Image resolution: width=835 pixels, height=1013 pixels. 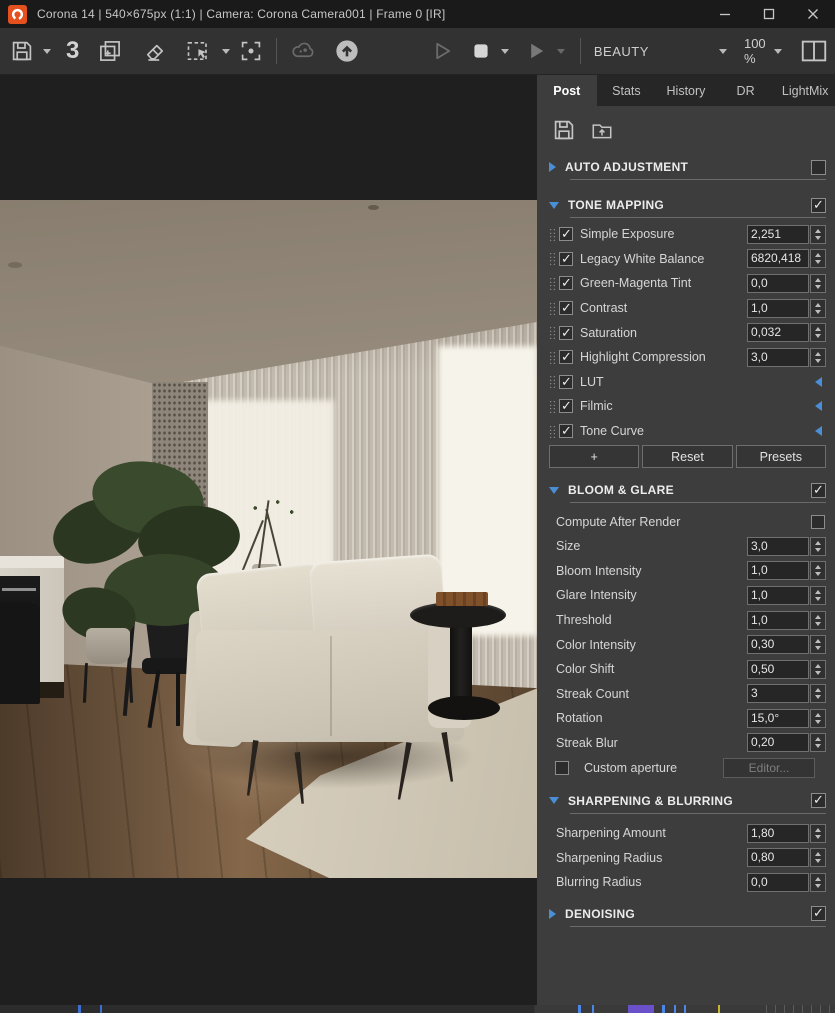 What do you see at coordinates (687, 457) in the screenshot?
I see `reset-button: Reset` at bounding box center [687, 457].